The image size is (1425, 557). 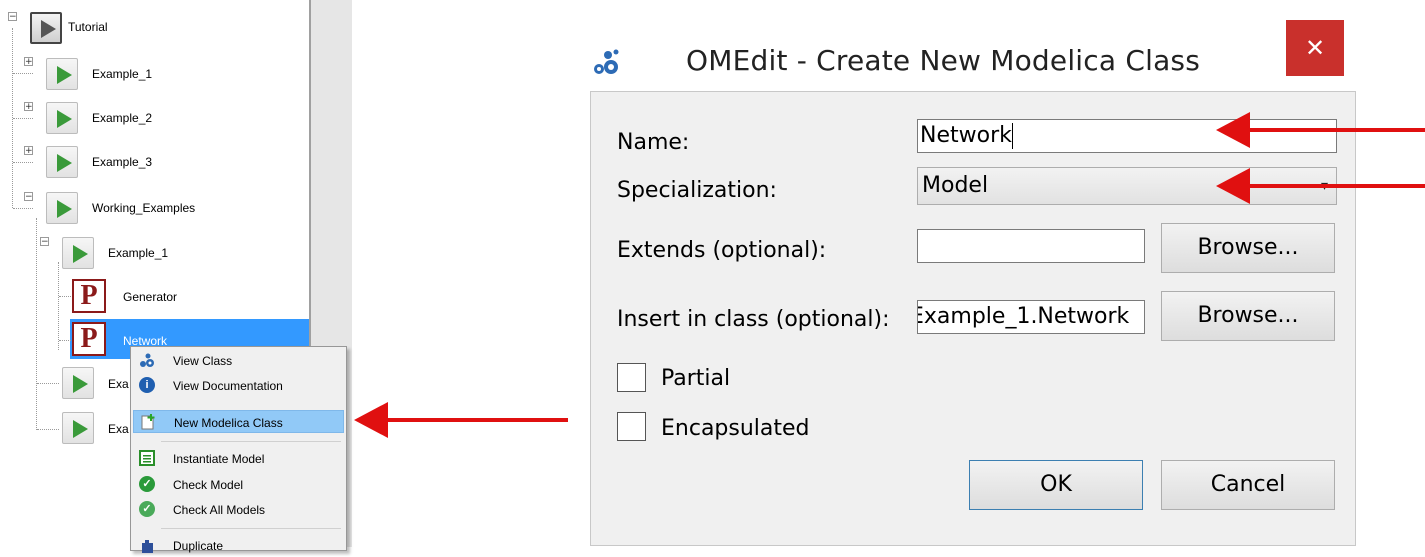 I want to click on menu-item-view-documentation: i View Documentation, so click(x=238, y=385).